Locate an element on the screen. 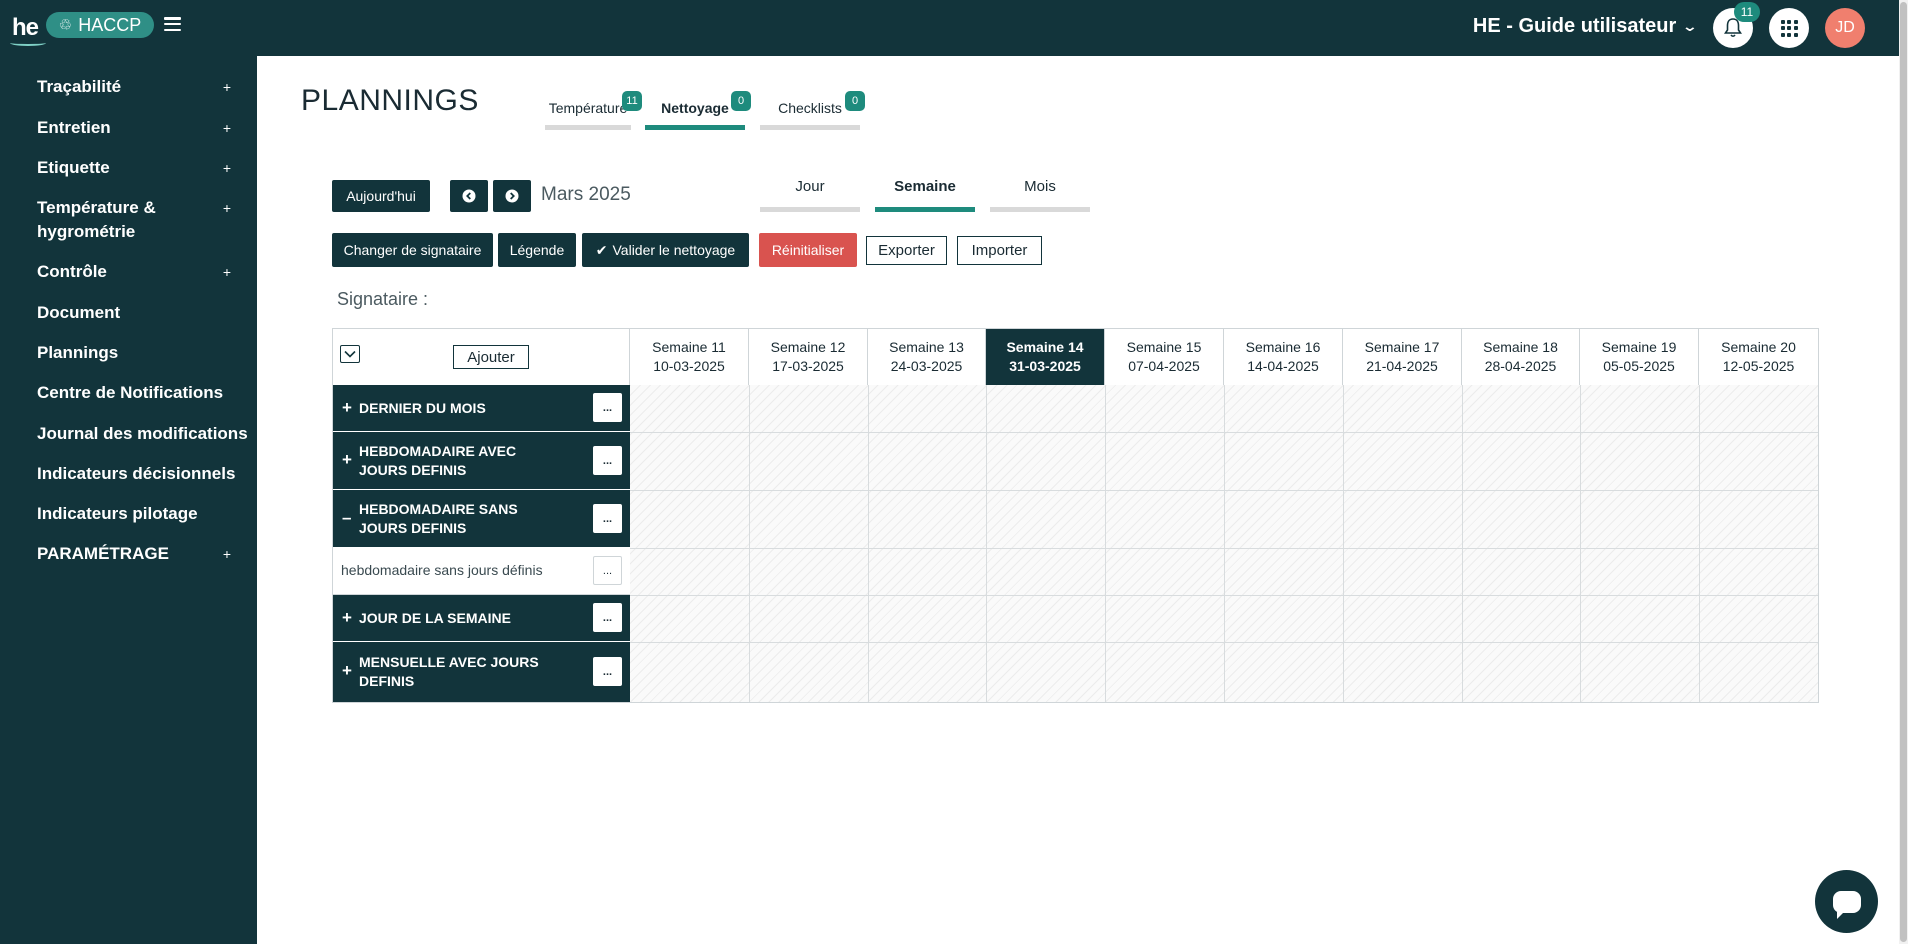  collapse-all-icon is located at coordinates (350, 354).